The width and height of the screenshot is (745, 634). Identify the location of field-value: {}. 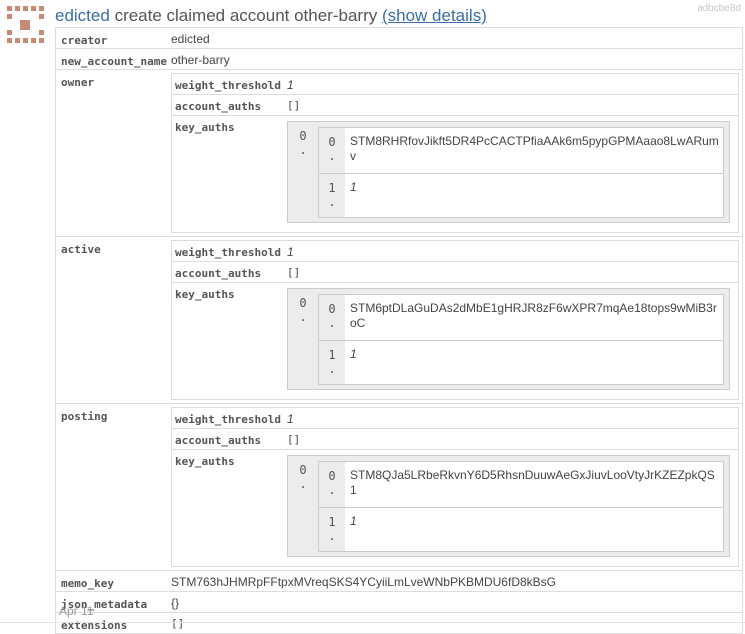
(175, 603).